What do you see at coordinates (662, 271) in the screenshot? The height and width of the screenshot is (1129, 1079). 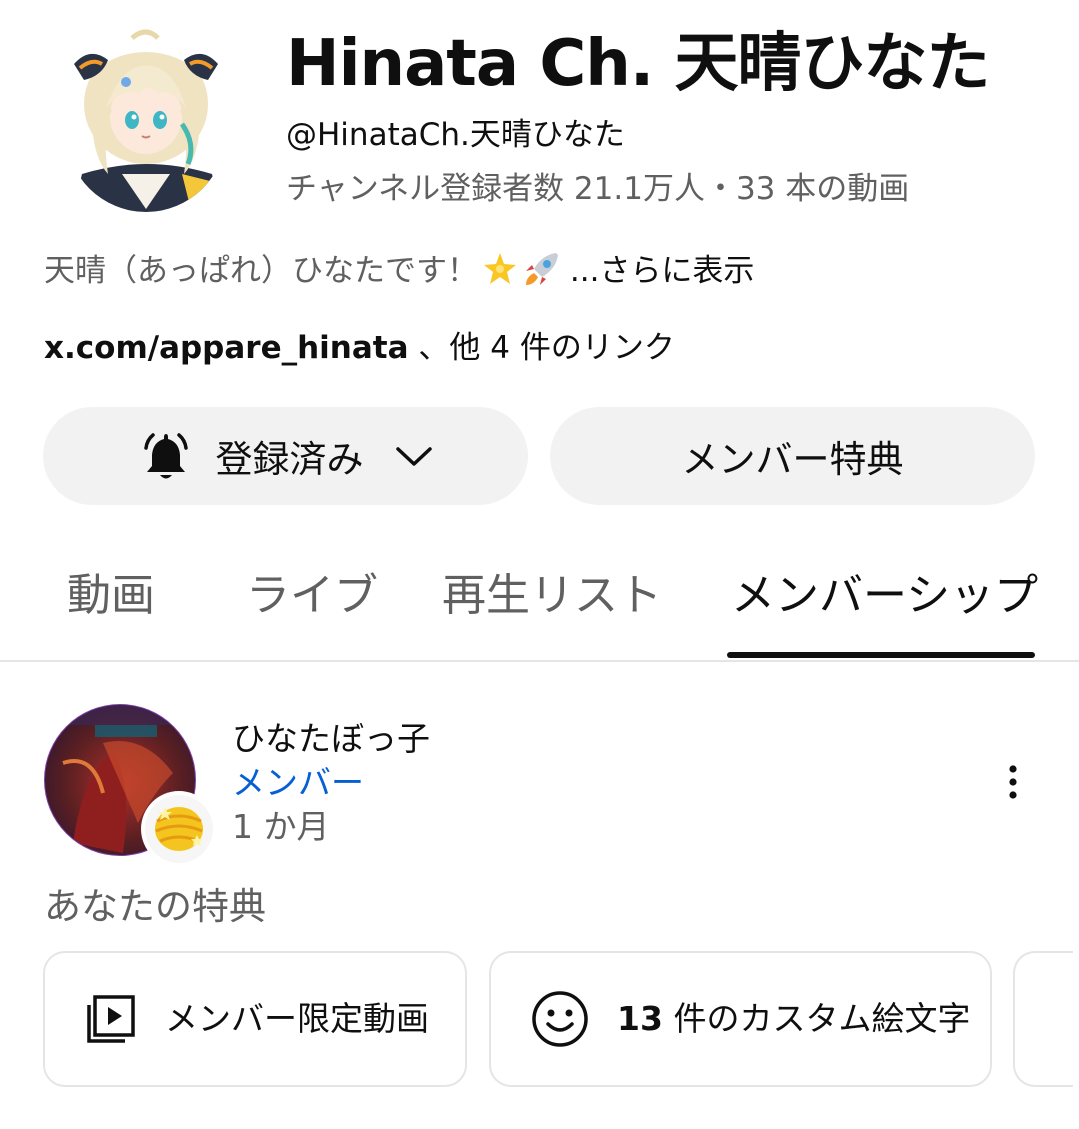 I see `description-more-link: ...さらに表示` at bounding box center [662, 271].